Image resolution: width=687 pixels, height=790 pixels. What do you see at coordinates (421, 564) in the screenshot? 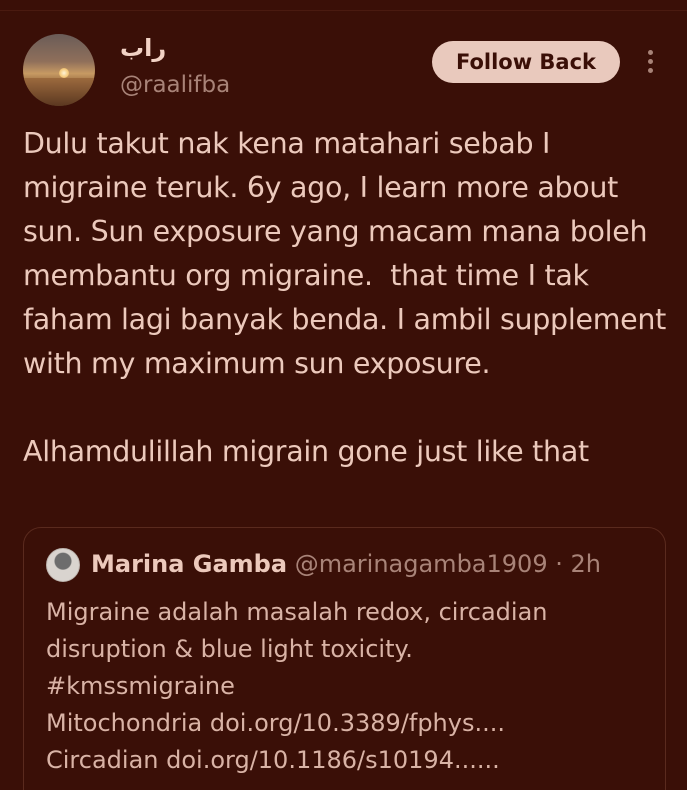
I see `quoted-author-handle: @marinagamba1909` at bounding box center [421, 564].